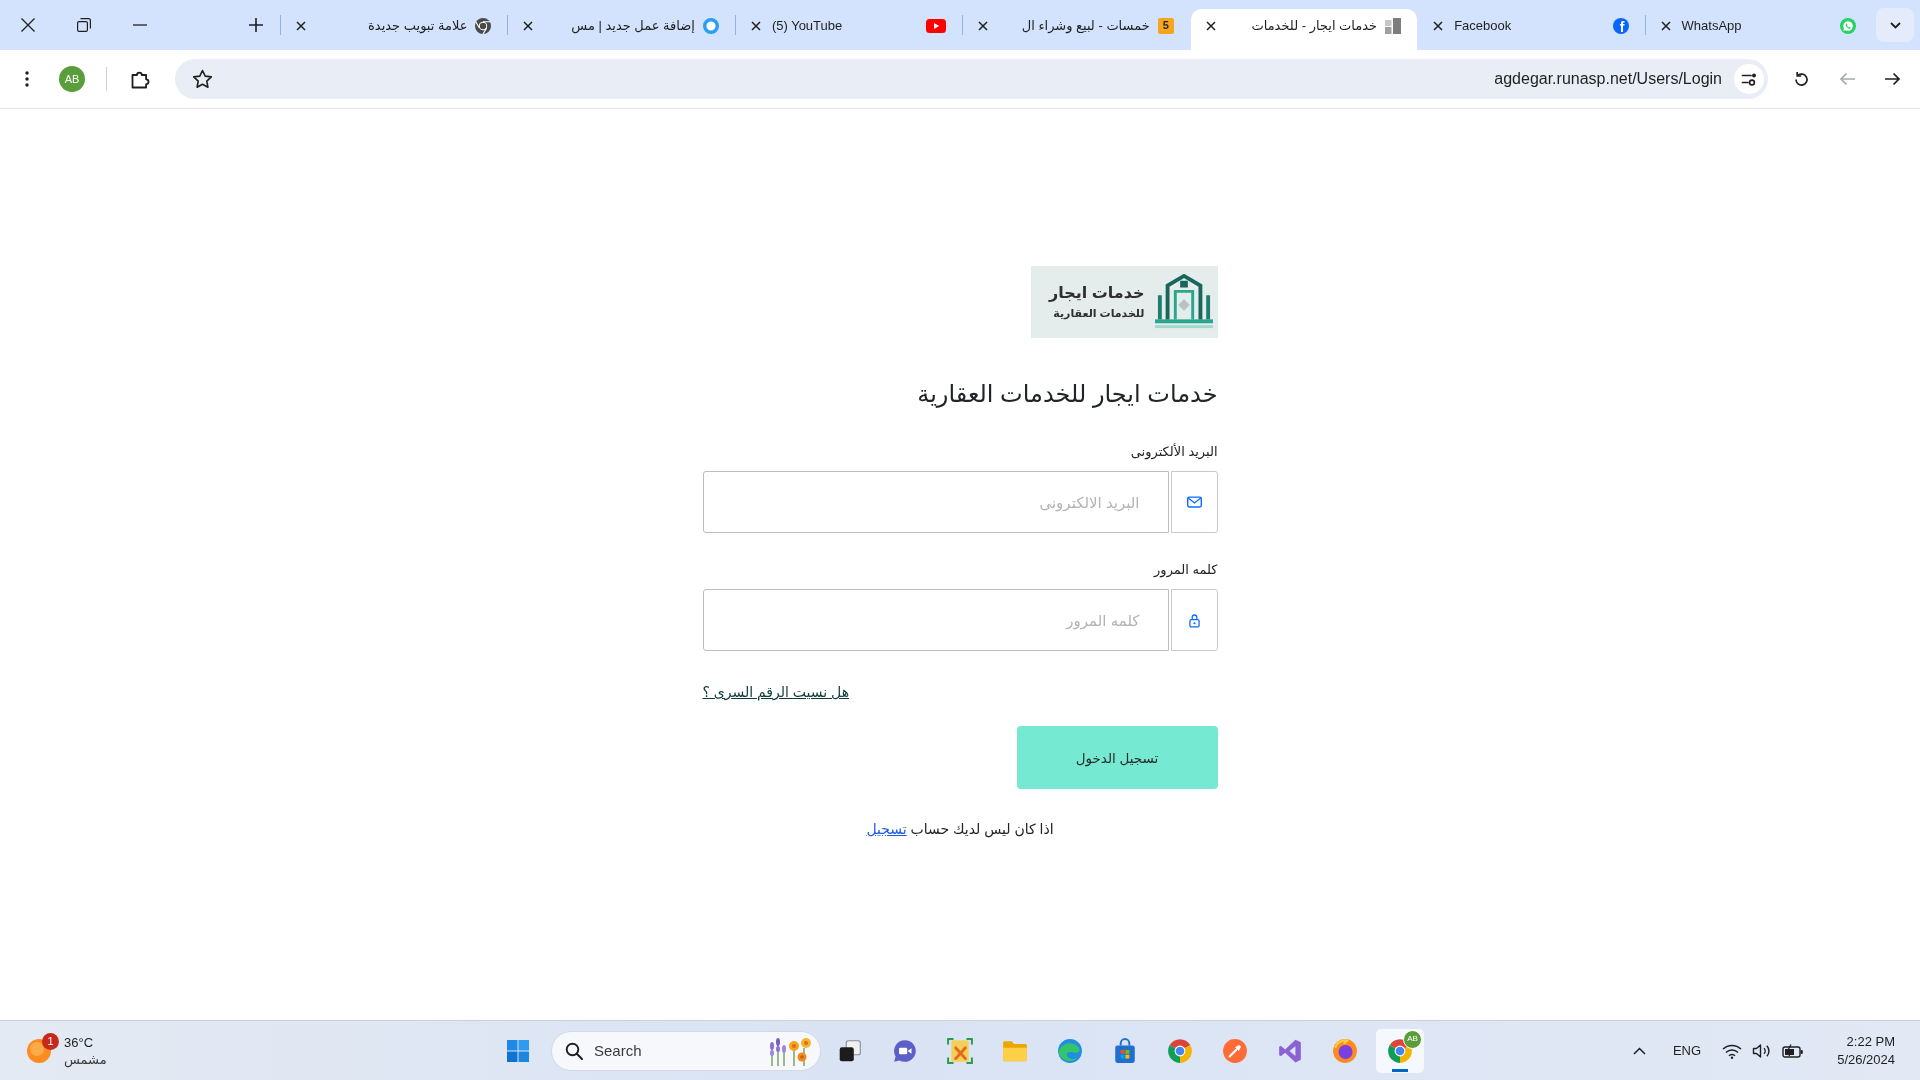  Describe the element at coordinates (935, 620) in the screenshot. I see `input-field: كلمه المرور` at that location.